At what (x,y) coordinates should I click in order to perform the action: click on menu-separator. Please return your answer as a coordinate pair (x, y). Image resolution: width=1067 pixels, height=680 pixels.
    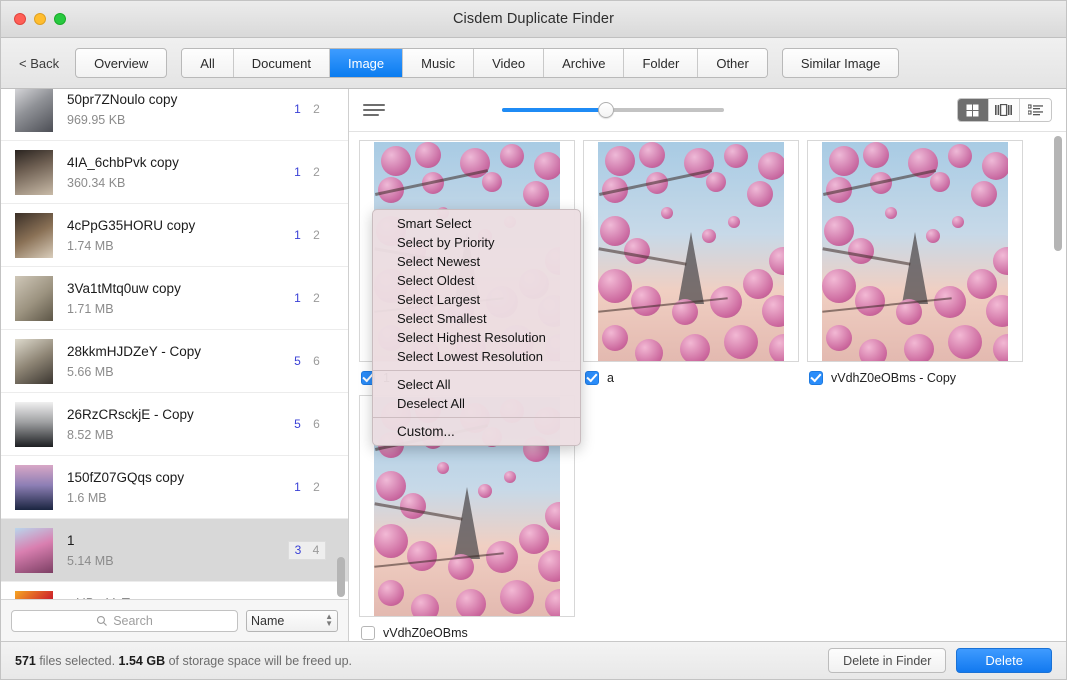
    Looking at the image, I should click on (476, 417).